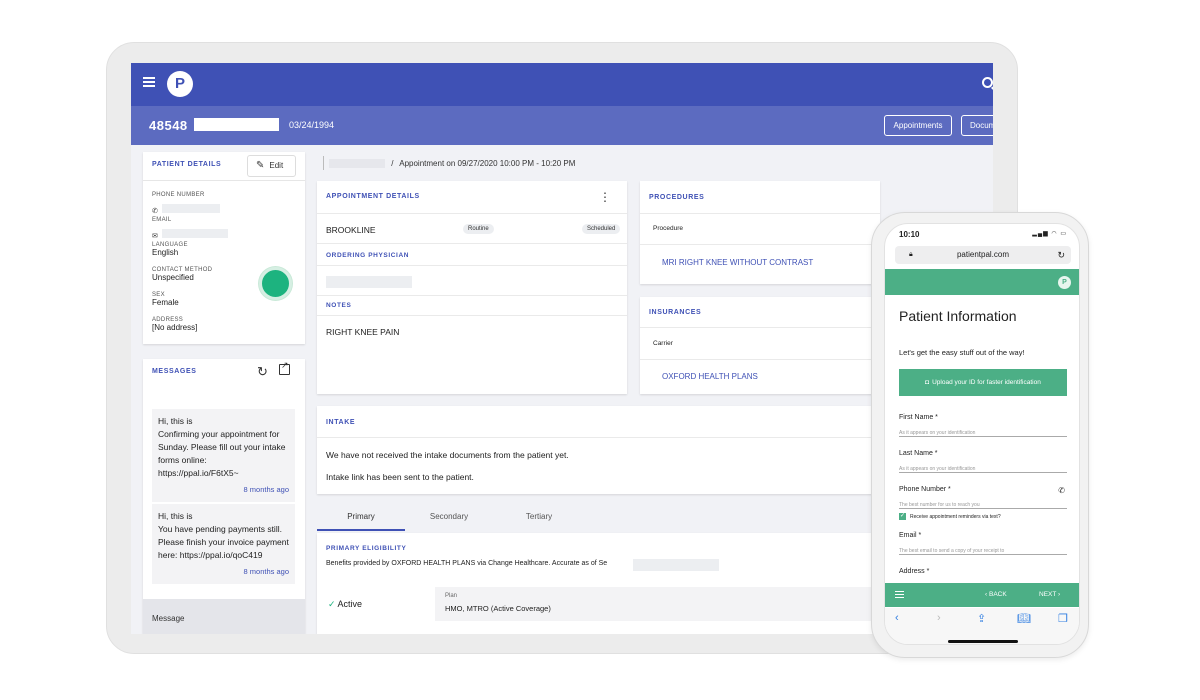 The image size is (1200, 700). Describe the element at coordinates (373, 196) in the screenshot. I see `appointment-details-title: APPOINTMENT DETAILS` at that location.